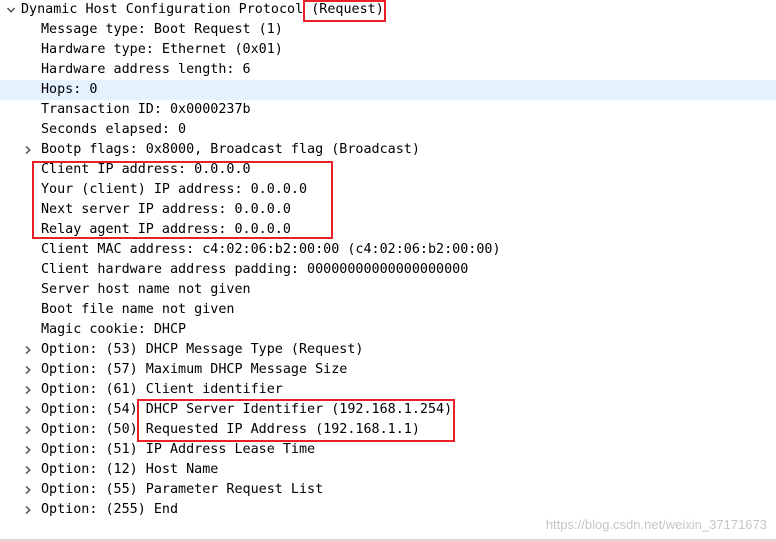  I want to click on tree-row-expandable: Option: (61) Client identifier, so click(388, 390).